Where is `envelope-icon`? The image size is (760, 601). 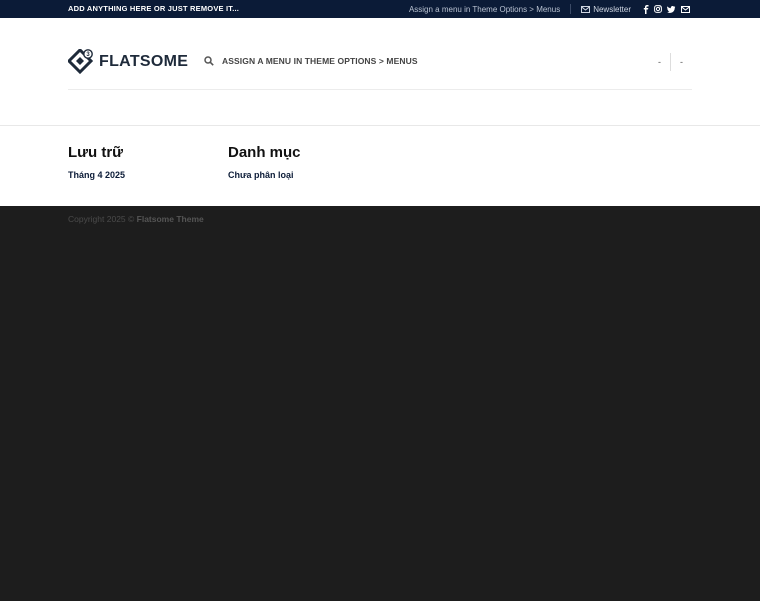
envelope-icon is located at coordinates (586, 9).